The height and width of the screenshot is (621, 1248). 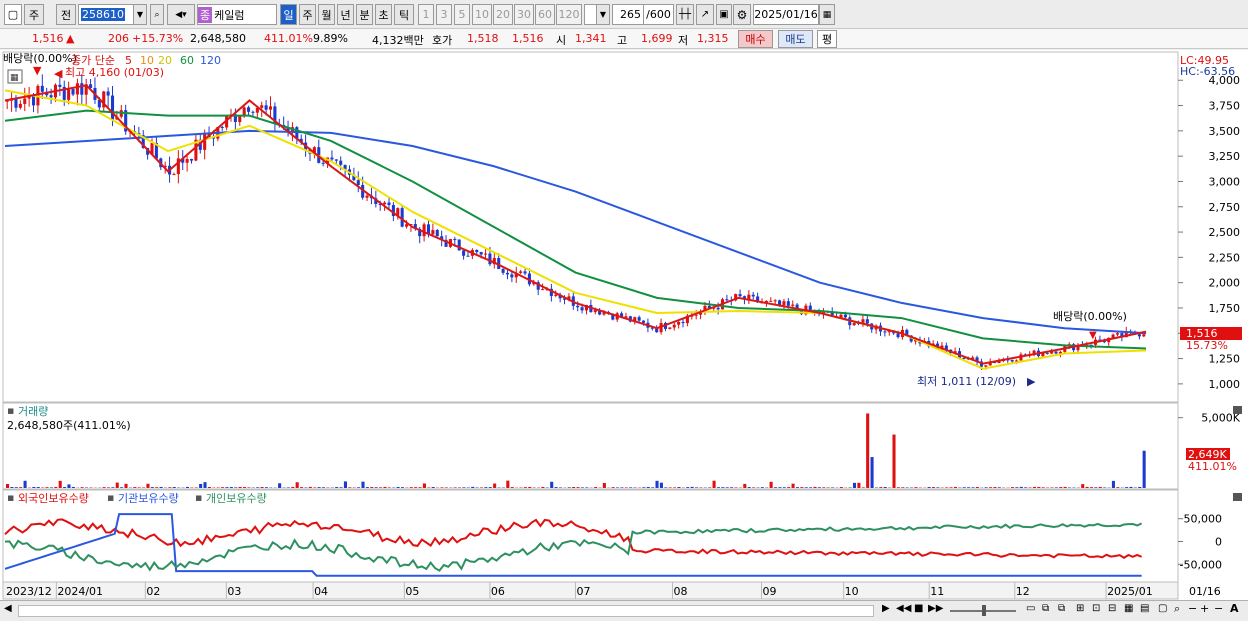 I want to click on buy-button: 매수, so click(x=755, y=39).